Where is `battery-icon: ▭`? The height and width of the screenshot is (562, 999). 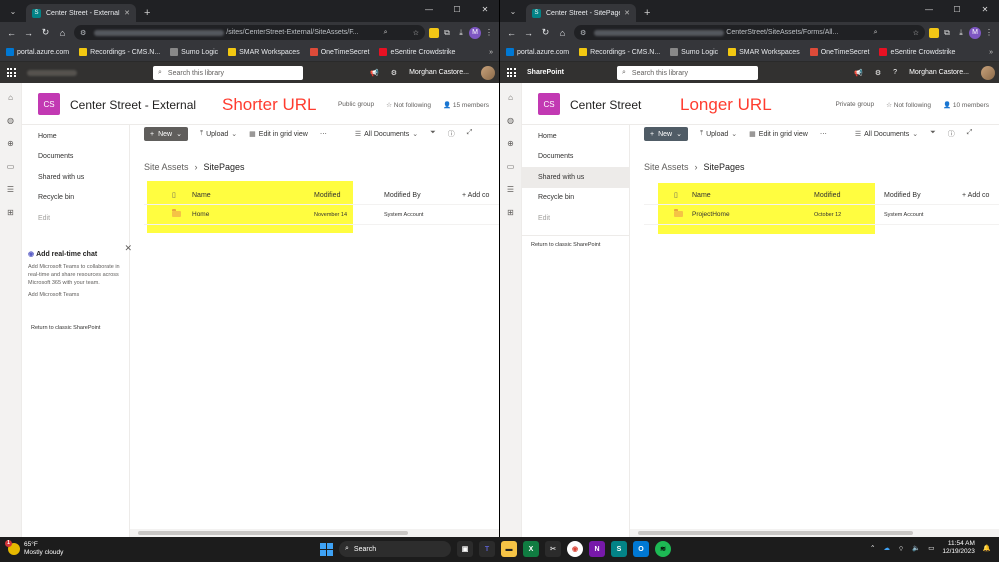 battery-icon: ▭ is located at coordinates (931, 548).